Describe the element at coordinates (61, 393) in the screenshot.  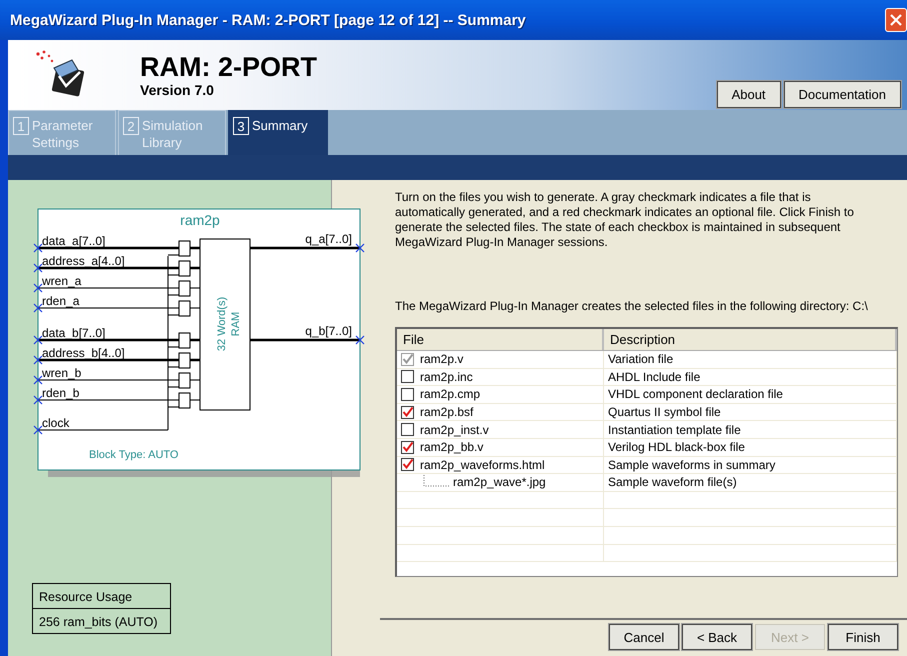
I see `port-label: rden_b` at that location.